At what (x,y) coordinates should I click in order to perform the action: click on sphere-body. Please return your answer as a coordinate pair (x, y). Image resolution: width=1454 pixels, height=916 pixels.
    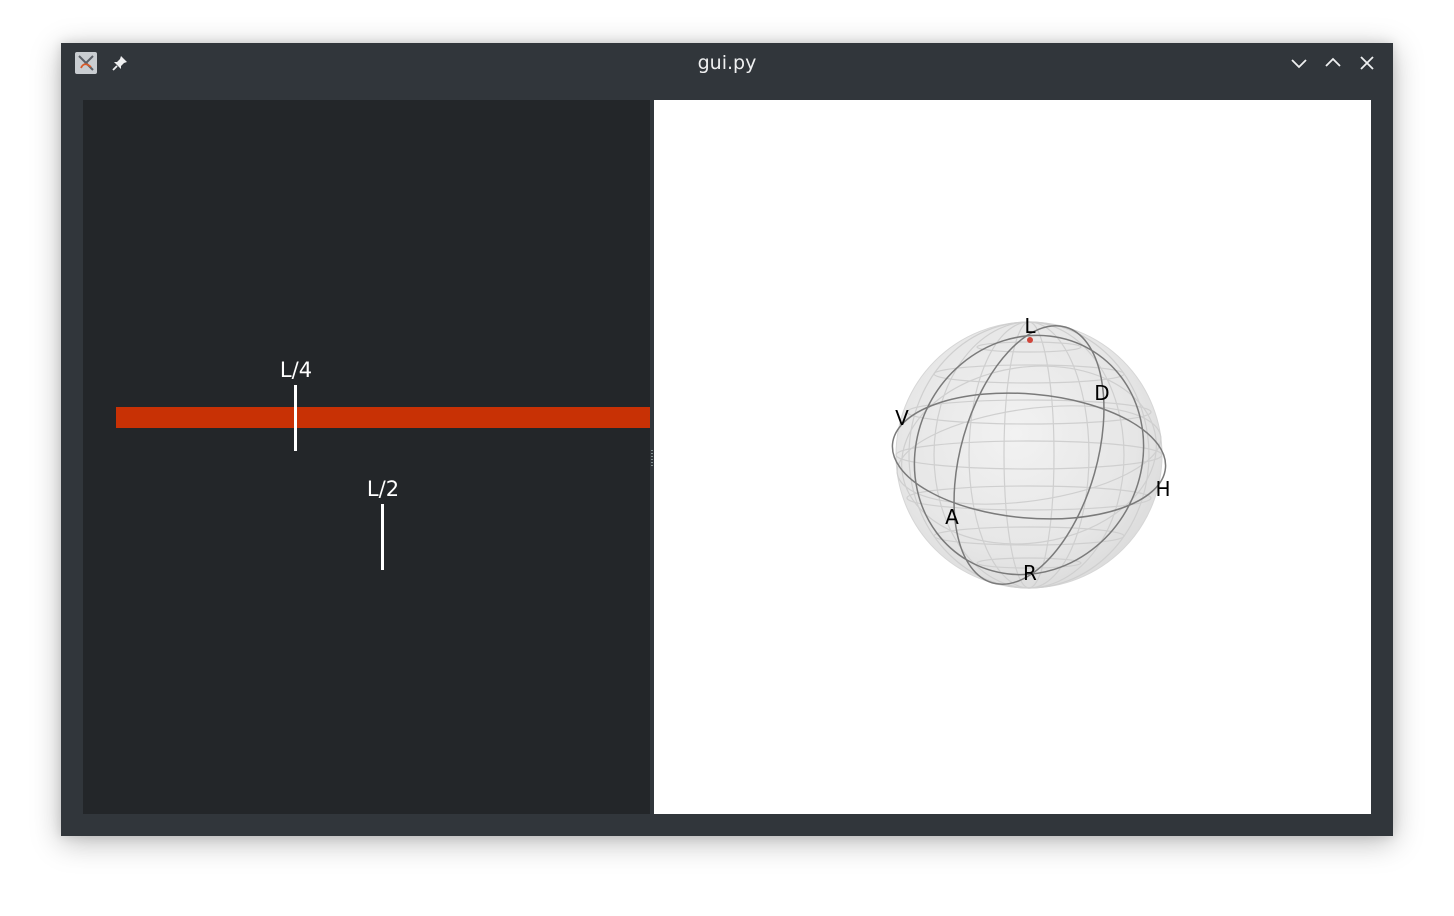
    Looking at the image, I should click on (1029, 455).